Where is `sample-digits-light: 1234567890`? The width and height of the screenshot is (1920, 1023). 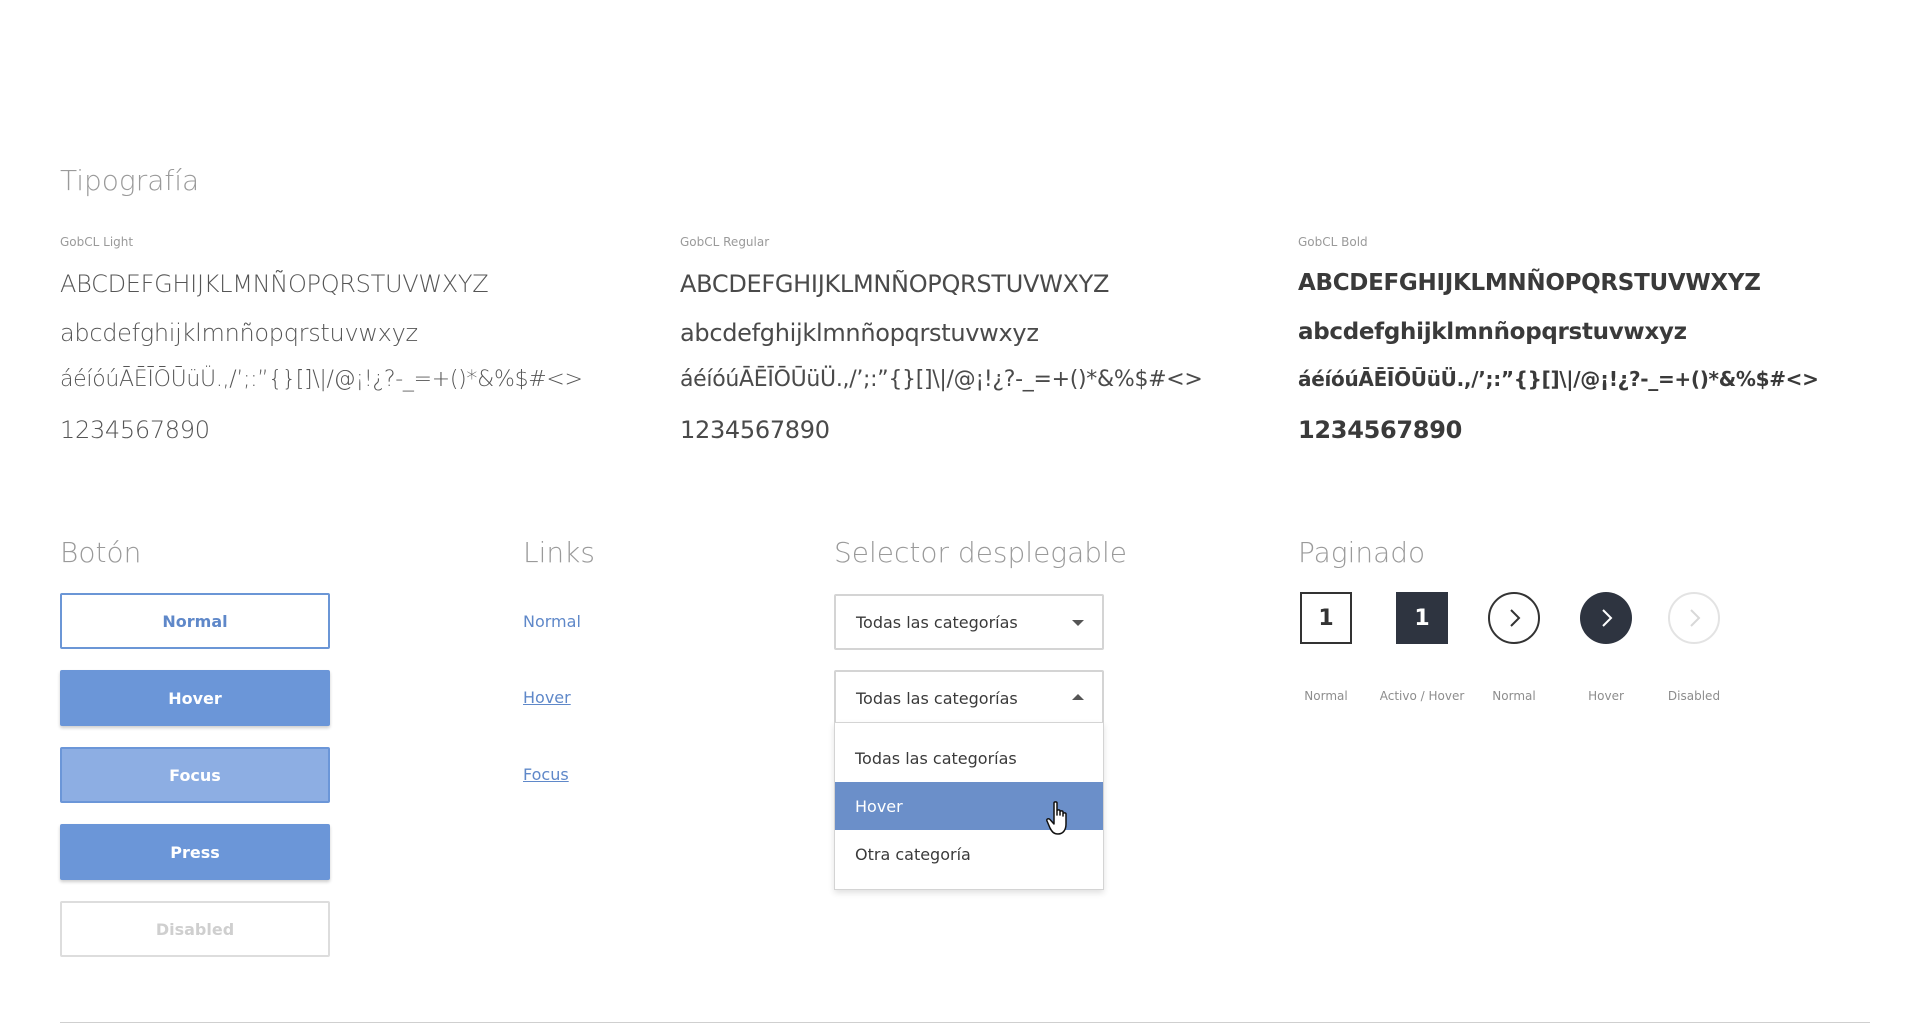
sample-digits-light: 1234567890 is located at coordinates (135, 430).